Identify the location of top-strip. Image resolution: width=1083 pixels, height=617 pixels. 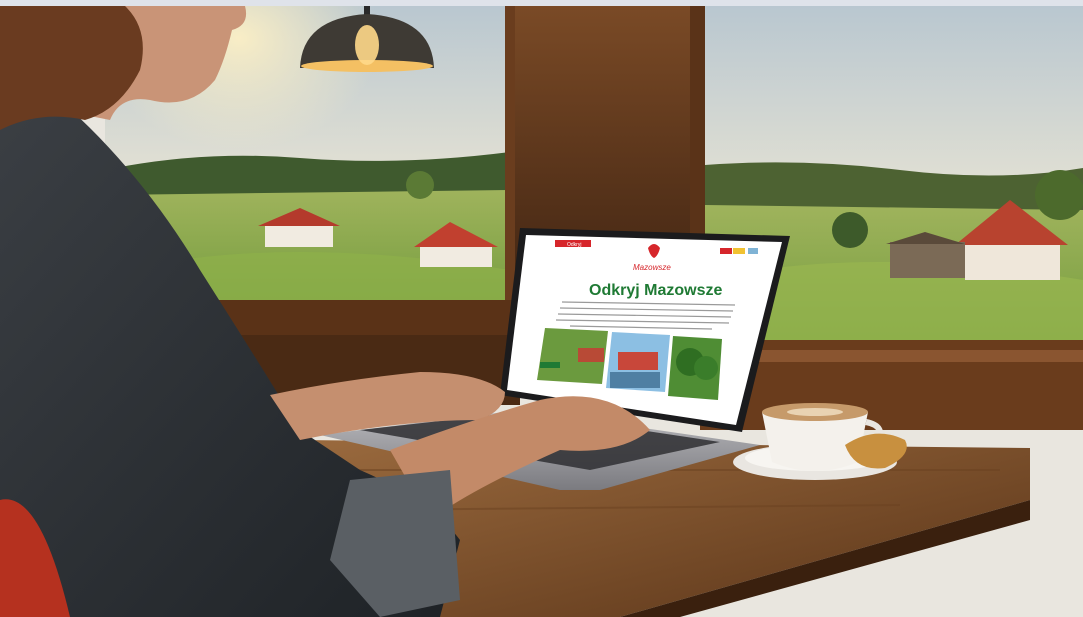
(541, 3).